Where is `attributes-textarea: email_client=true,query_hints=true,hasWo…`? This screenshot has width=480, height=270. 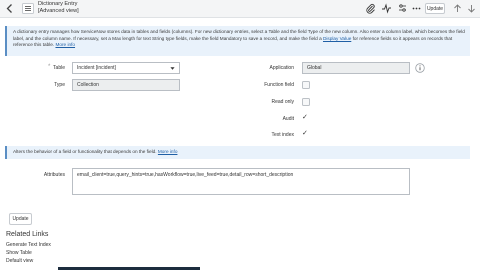 attributes-textarea: email_client=true,query_hints=true,hasWo… is located at coordinates (241, 181).